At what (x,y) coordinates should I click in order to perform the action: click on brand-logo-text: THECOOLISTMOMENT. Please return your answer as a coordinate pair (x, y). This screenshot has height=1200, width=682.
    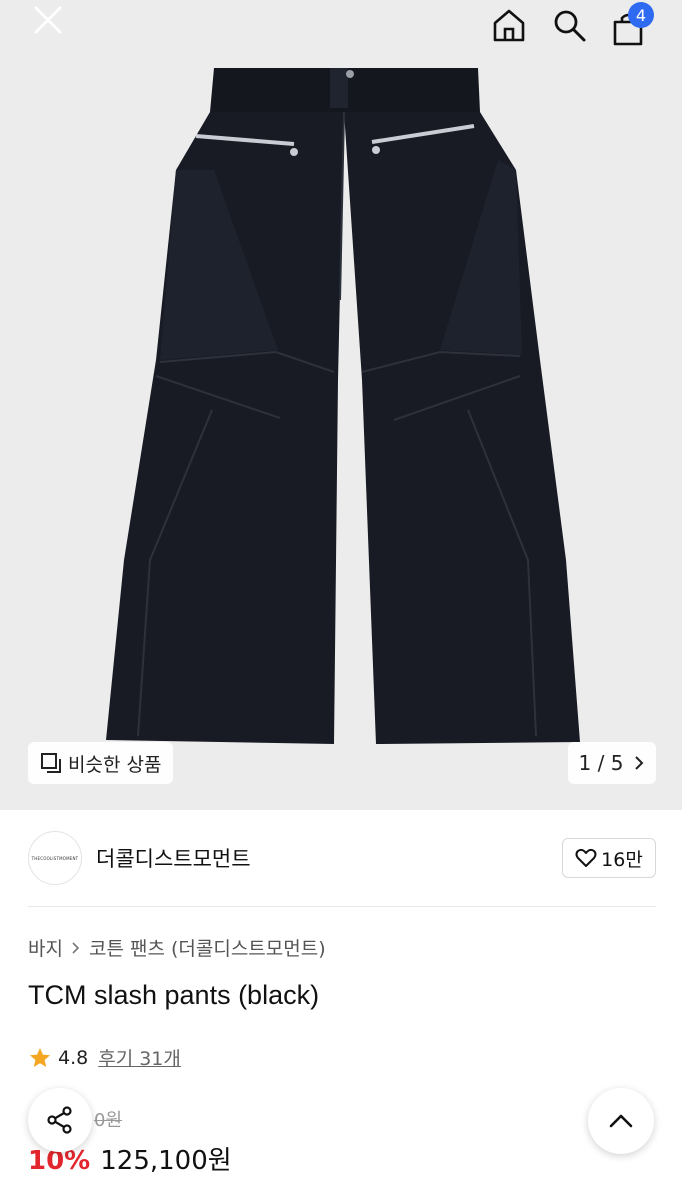
    Looking at the image, I should click on (55, 858).